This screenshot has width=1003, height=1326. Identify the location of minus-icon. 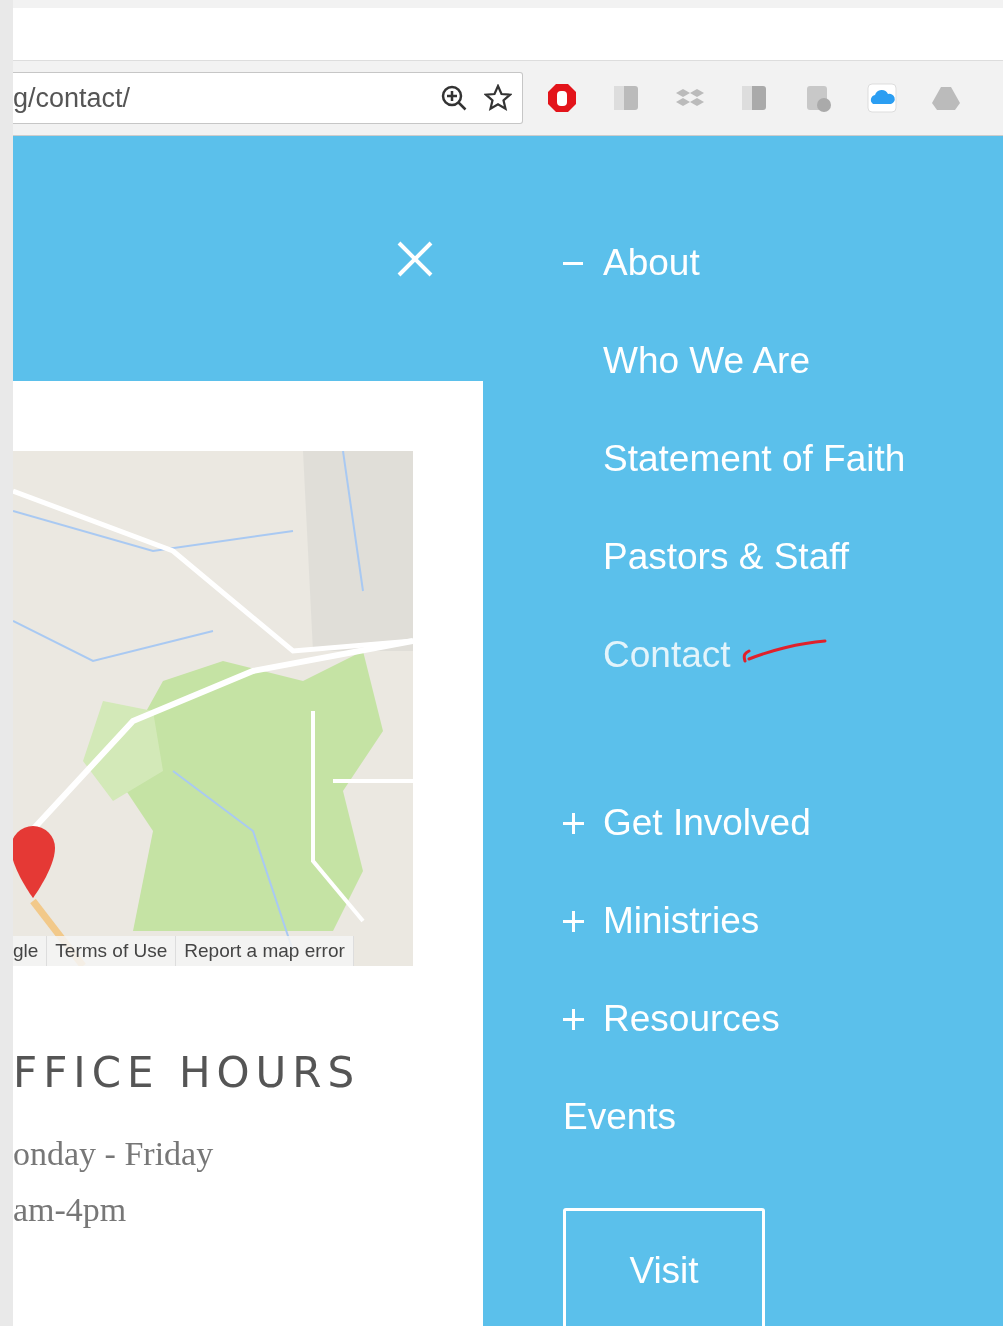
(573, 263).